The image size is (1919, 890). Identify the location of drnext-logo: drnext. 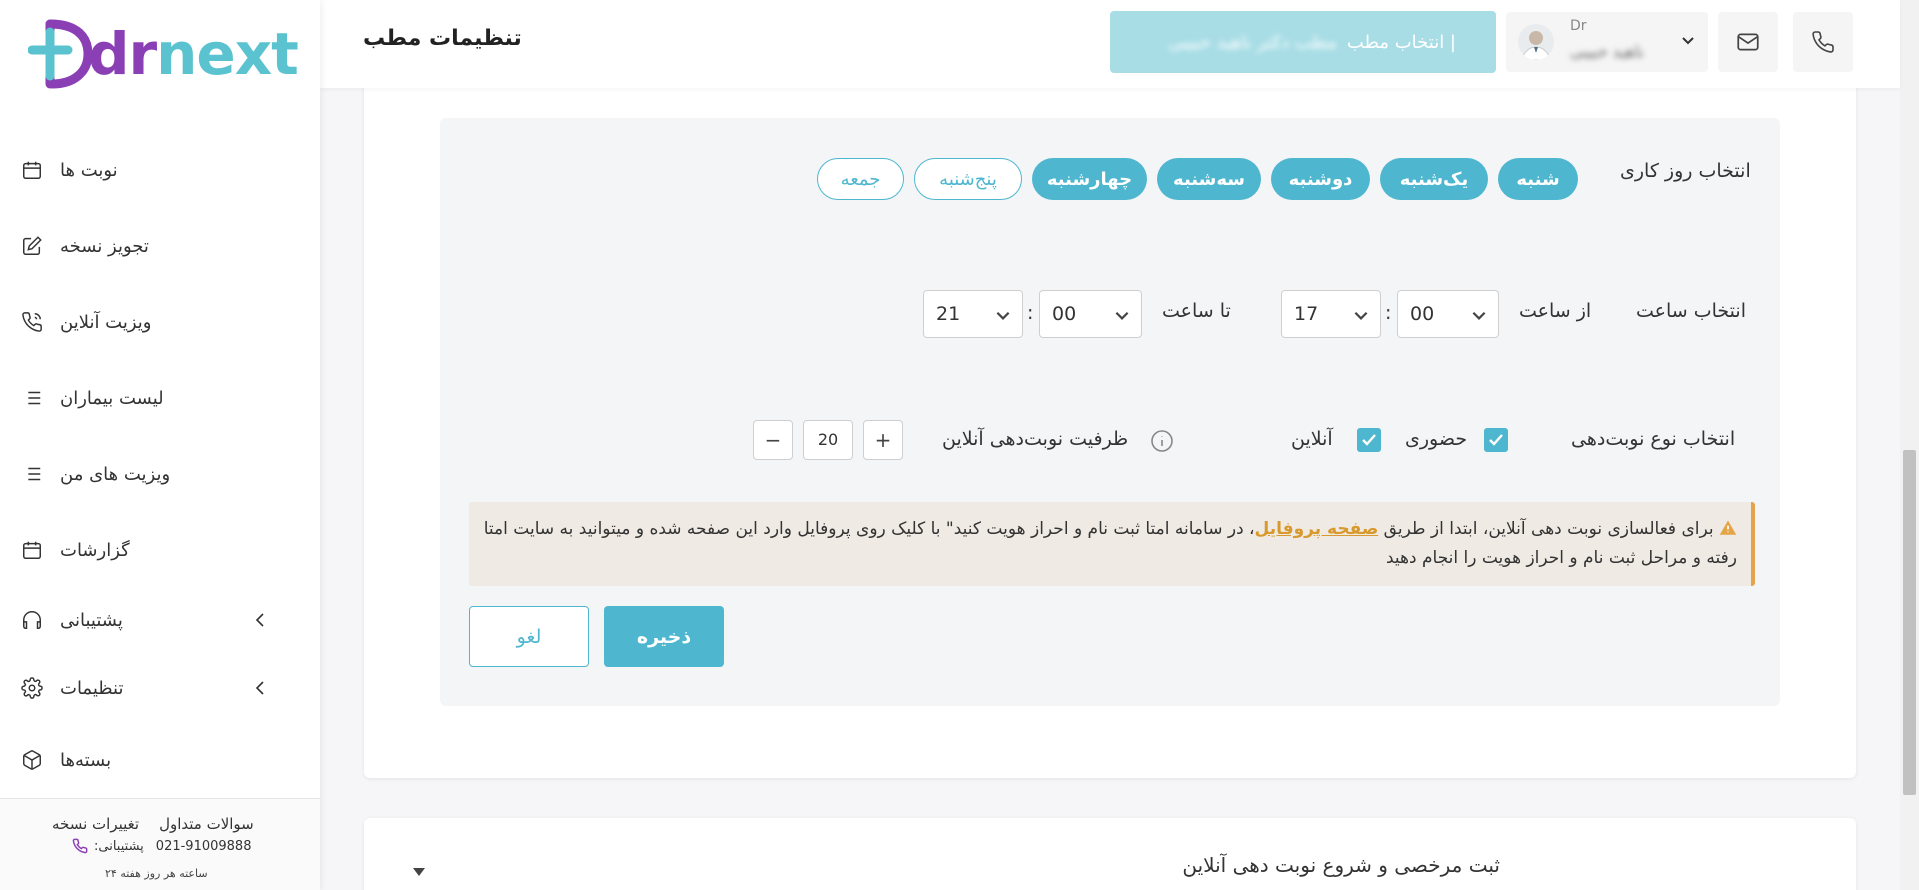
(163, 54).